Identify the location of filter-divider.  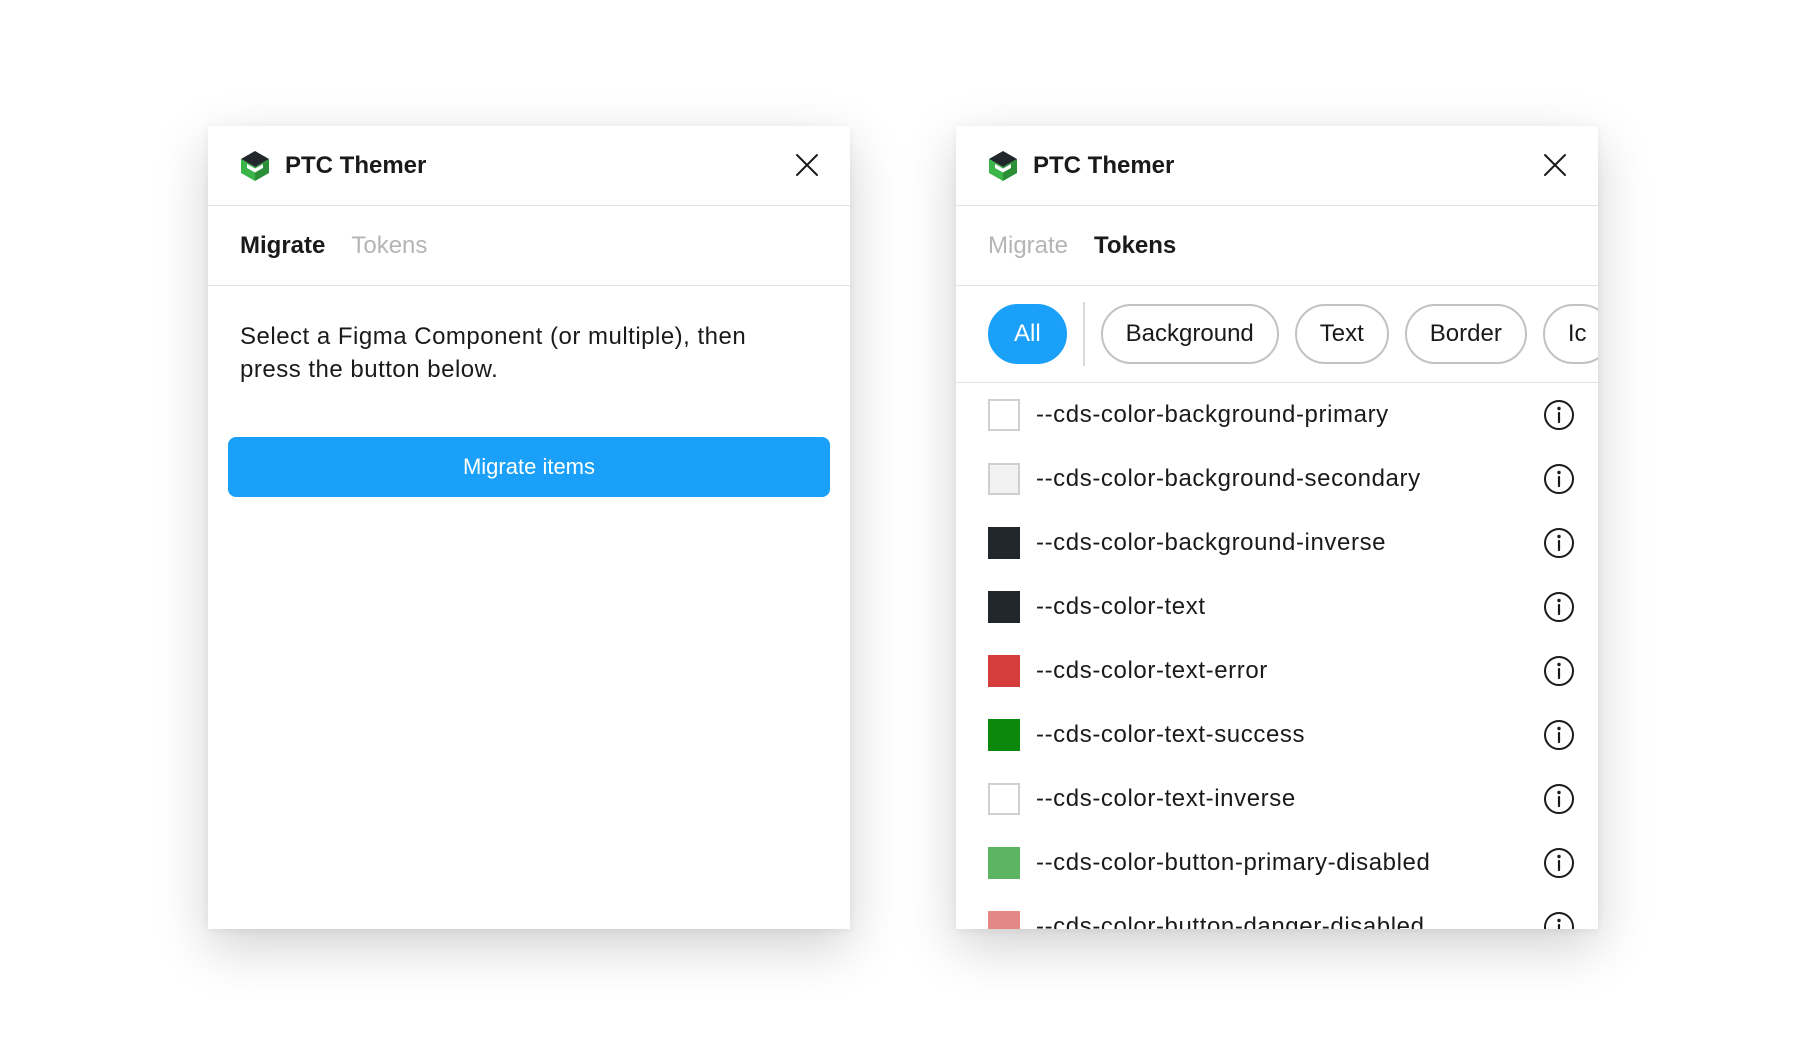
(1083, 334).